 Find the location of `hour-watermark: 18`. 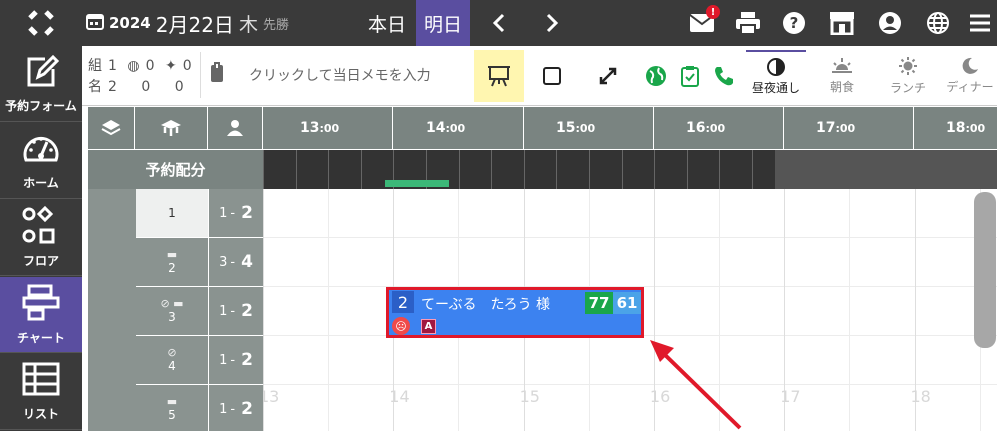

hour-watermark: 18 is located at coordinates (920, 396).